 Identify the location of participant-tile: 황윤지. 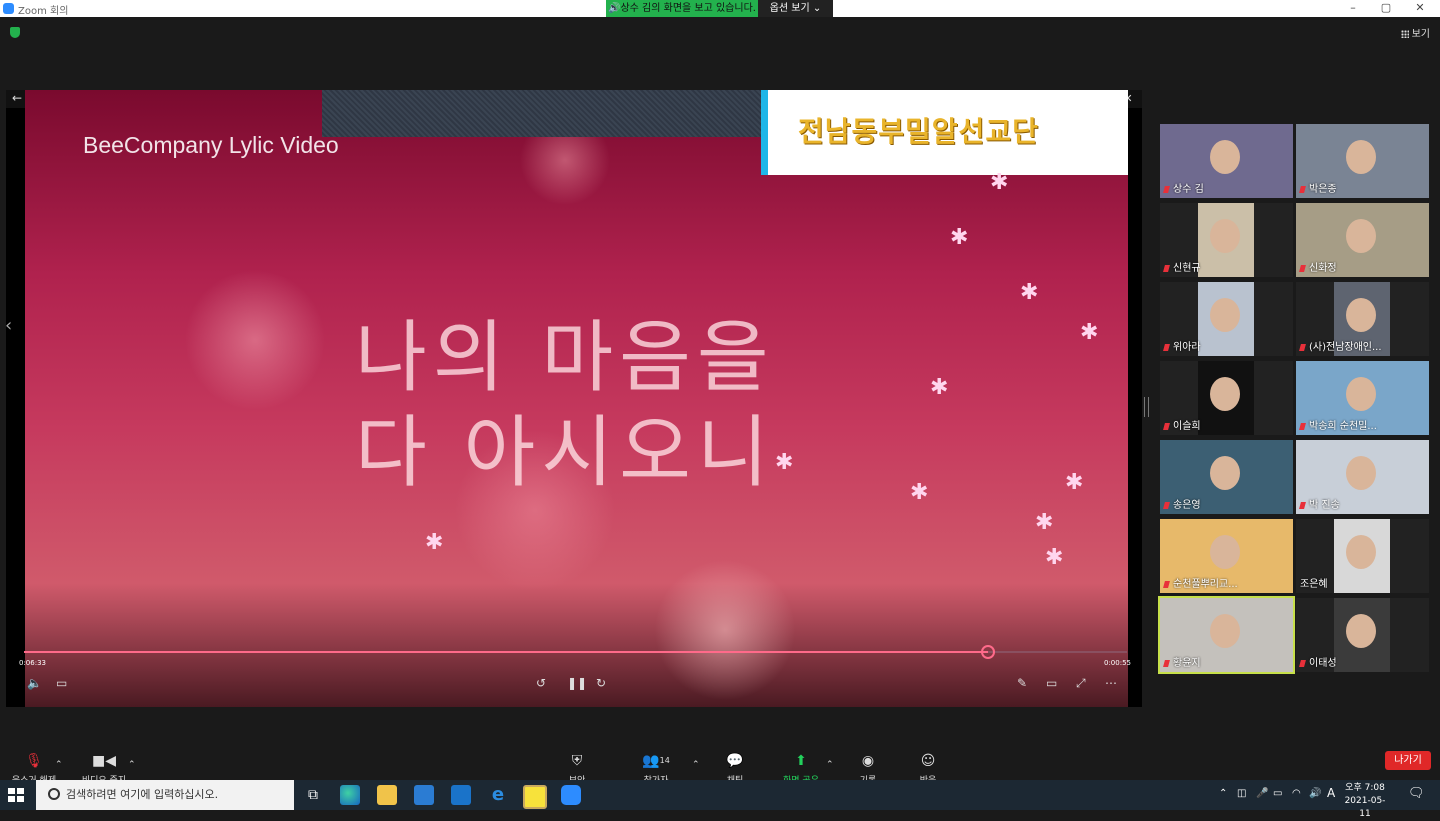
(1226, 635).